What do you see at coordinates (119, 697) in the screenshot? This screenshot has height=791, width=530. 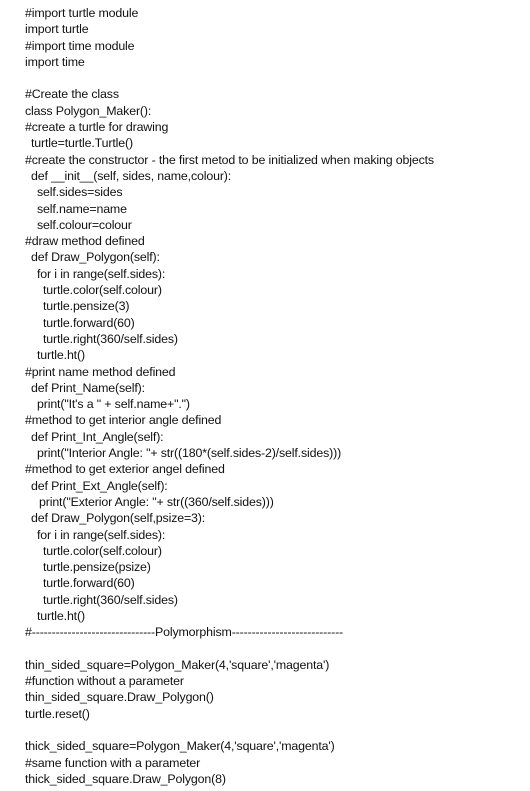 I see `code-line: thin_sided_square.Draw_Polygon()` at bounding box center [119, 697].